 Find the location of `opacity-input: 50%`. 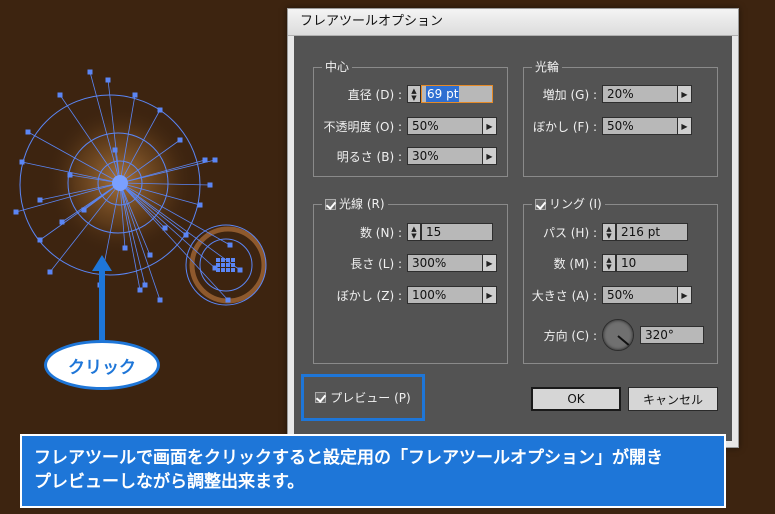

opacity-input: 50% is located at coordinates (445, 126).